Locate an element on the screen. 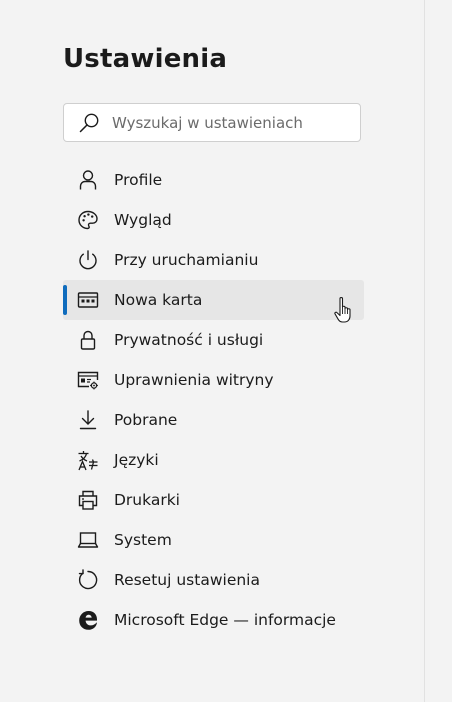 The width and height of the screenshot is (452, 702). sidebar-item-privacy: Prywatność i usługi is located at coordinates (213, 340).